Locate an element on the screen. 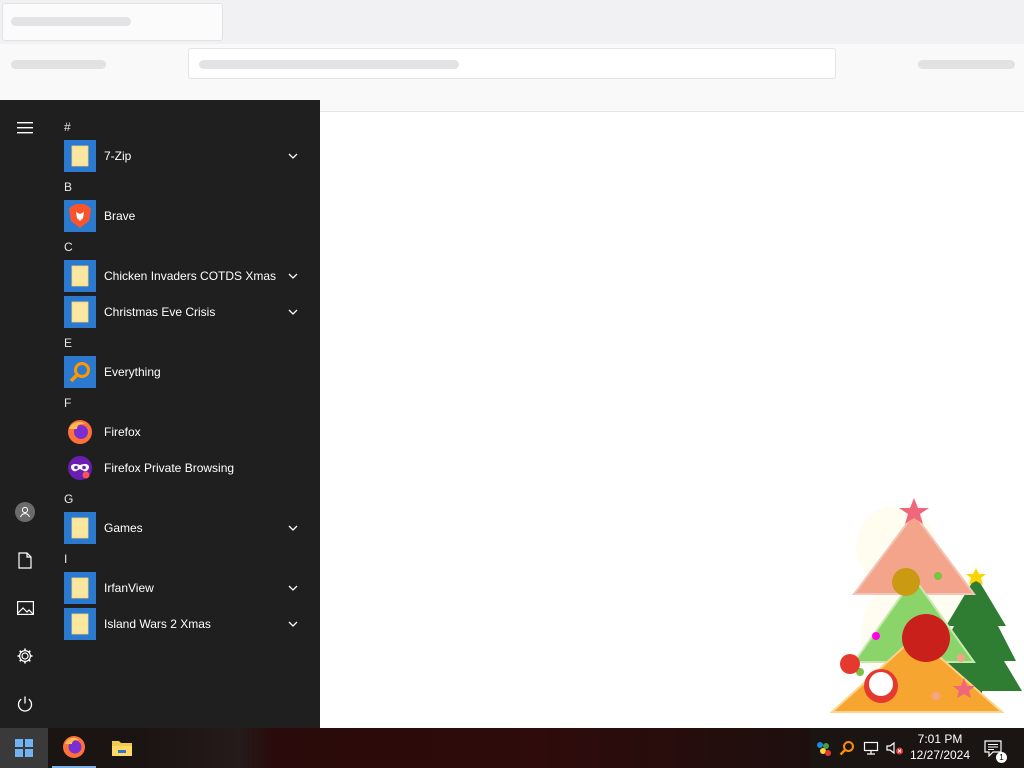  toolbar-placeholder-right is located at coordinates (966, 64).